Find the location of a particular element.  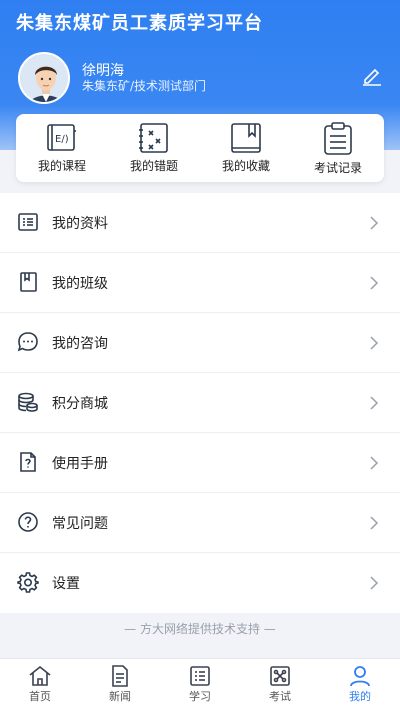

tab-news: 新闻 is located at coordinates (120, 687).